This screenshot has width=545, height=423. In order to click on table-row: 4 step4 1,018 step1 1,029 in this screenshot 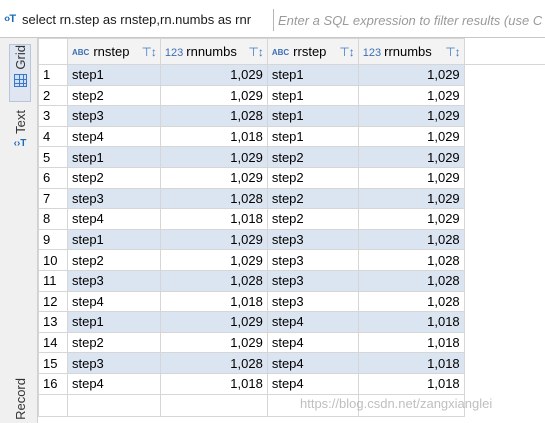, I will do `click(291, 136)`.